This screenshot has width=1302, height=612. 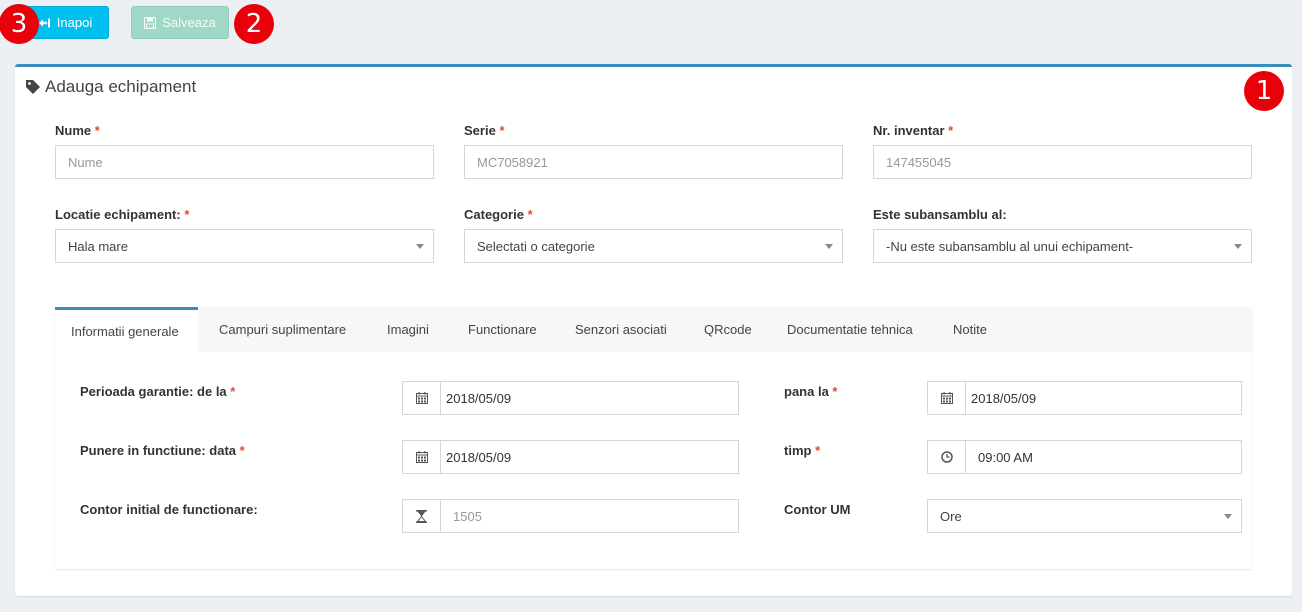 I want to click on initial-counter-label-text: Contor initial de functionare:, so click(x=169, y=509).